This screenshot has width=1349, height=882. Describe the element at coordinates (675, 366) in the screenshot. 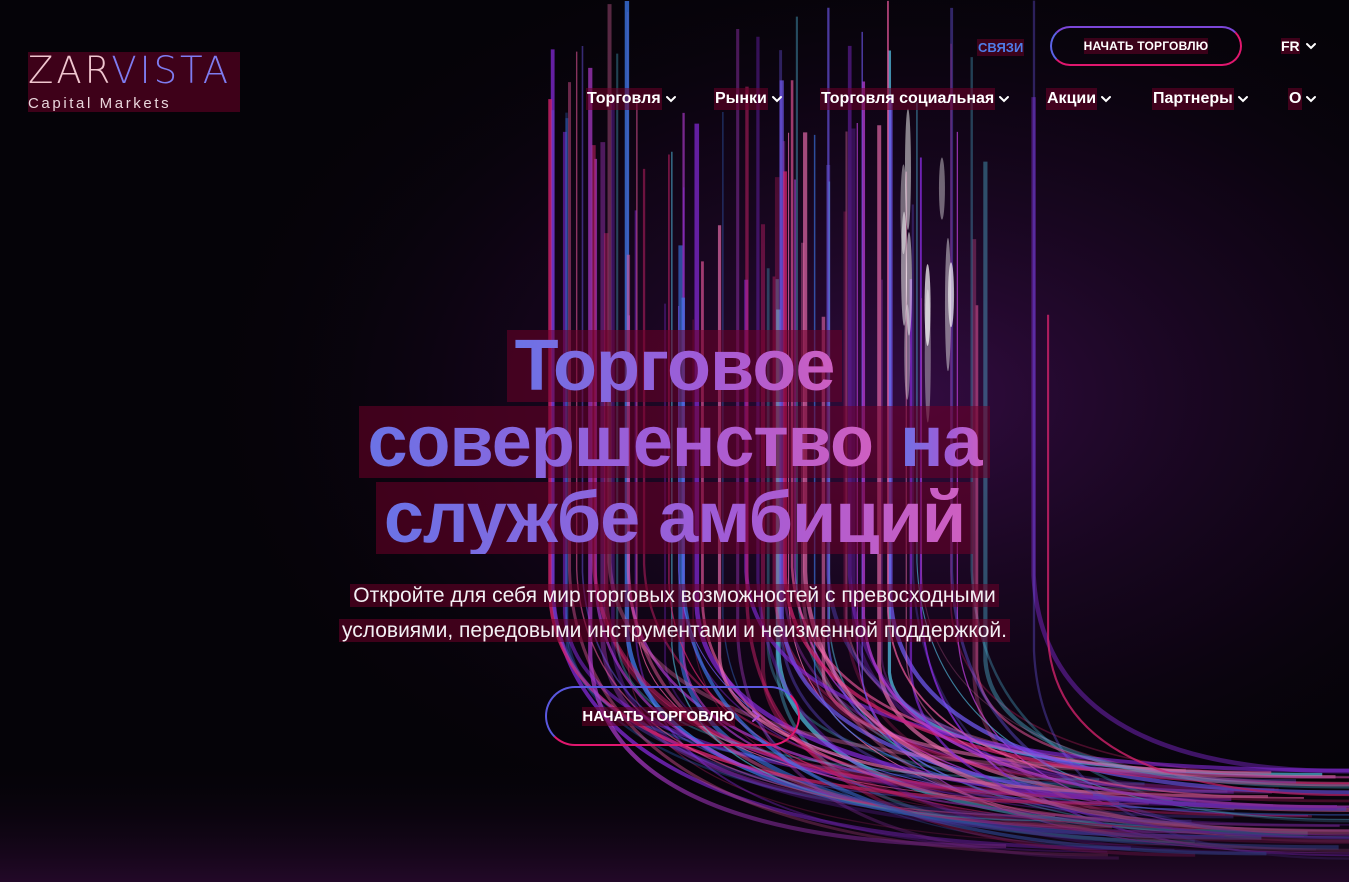

I see `hero-title-line-1: Торговое` at that location.